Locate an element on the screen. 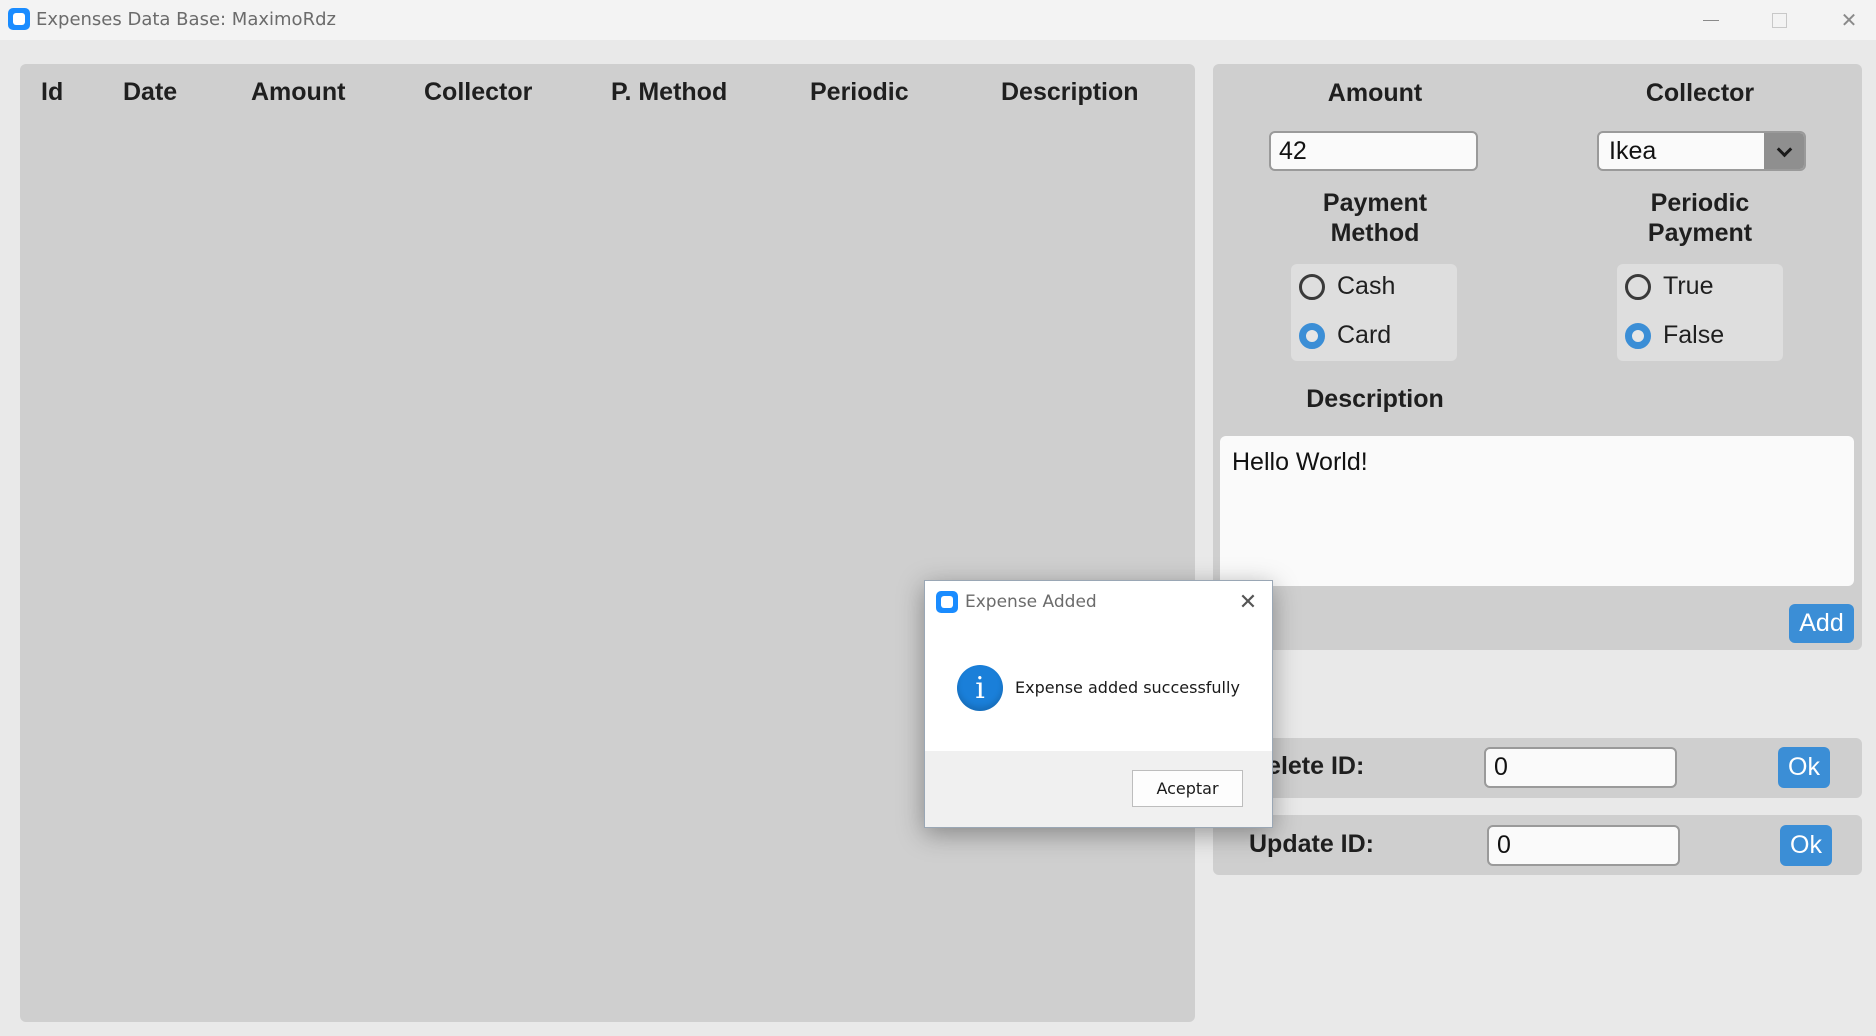  payment-method-label-line2: Method is located at coordinates (1375, 233).